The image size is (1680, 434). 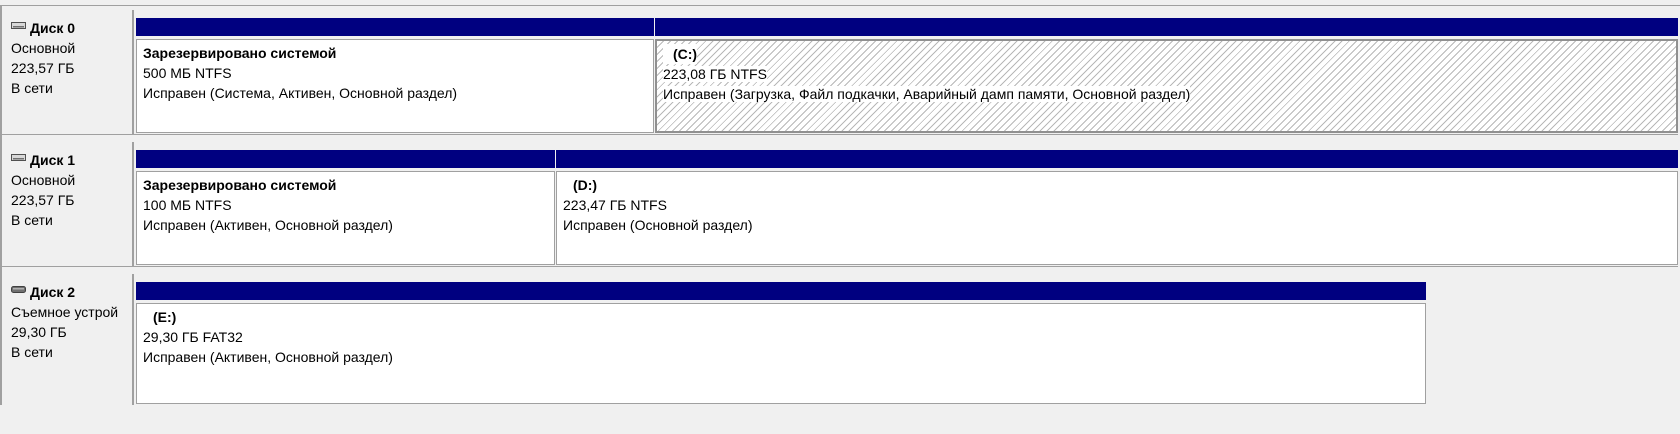 What do you see at coordinates (39, 332) in the screenshot?
I see `disk-size: 29,30 ГБ` at bounding box center [39, 332].